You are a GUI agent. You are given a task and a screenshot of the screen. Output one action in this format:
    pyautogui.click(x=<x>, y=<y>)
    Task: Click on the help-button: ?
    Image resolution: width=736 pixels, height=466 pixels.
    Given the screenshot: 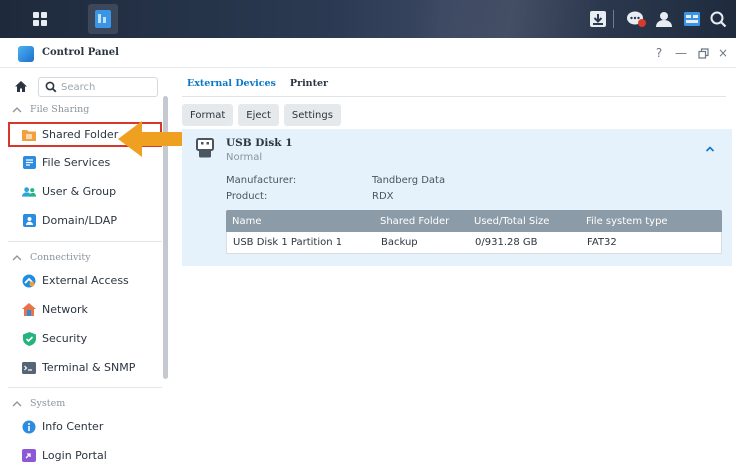 What is the action you would take?
    pyautogui.click(x=659, y=53)
    